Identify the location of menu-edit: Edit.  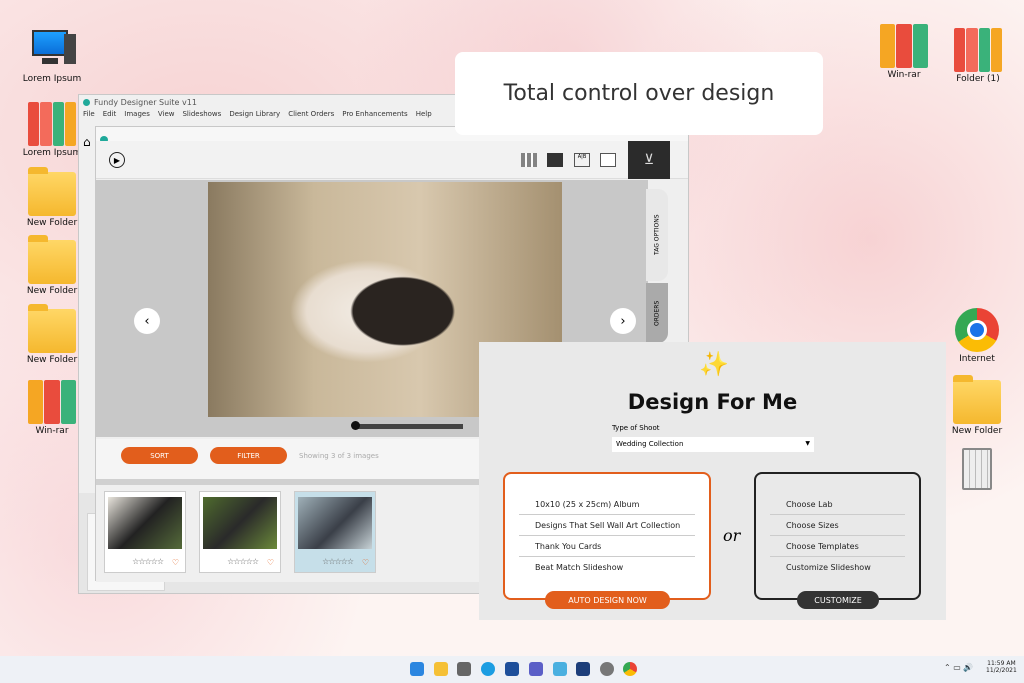
(110, 114).